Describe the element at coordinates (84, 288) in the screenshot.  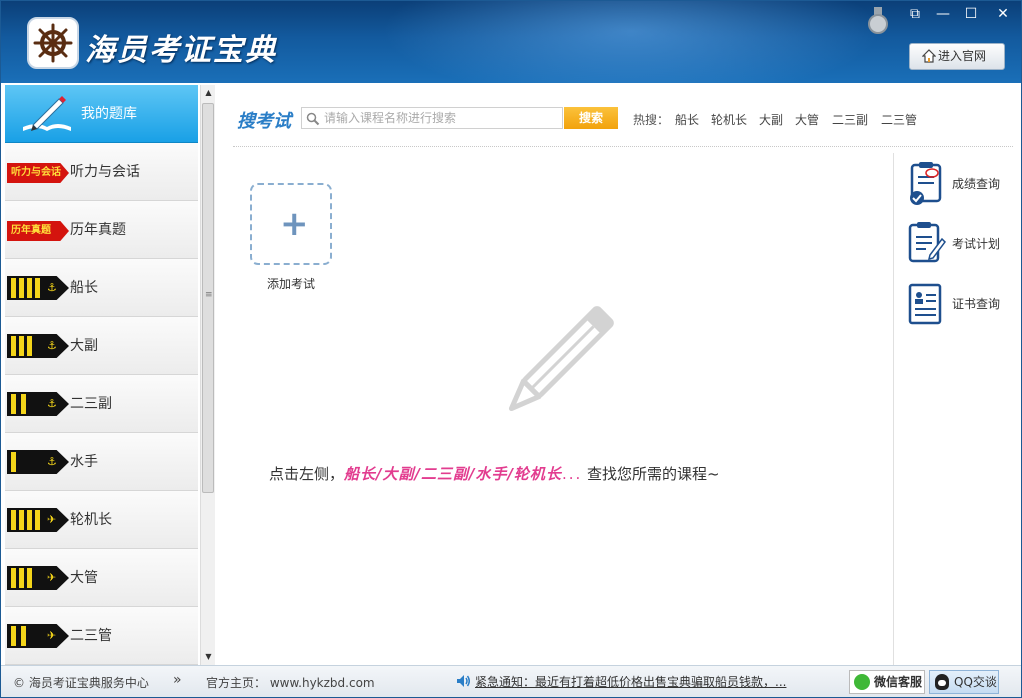
I see `sidebar-item-label: 船长` at that location.